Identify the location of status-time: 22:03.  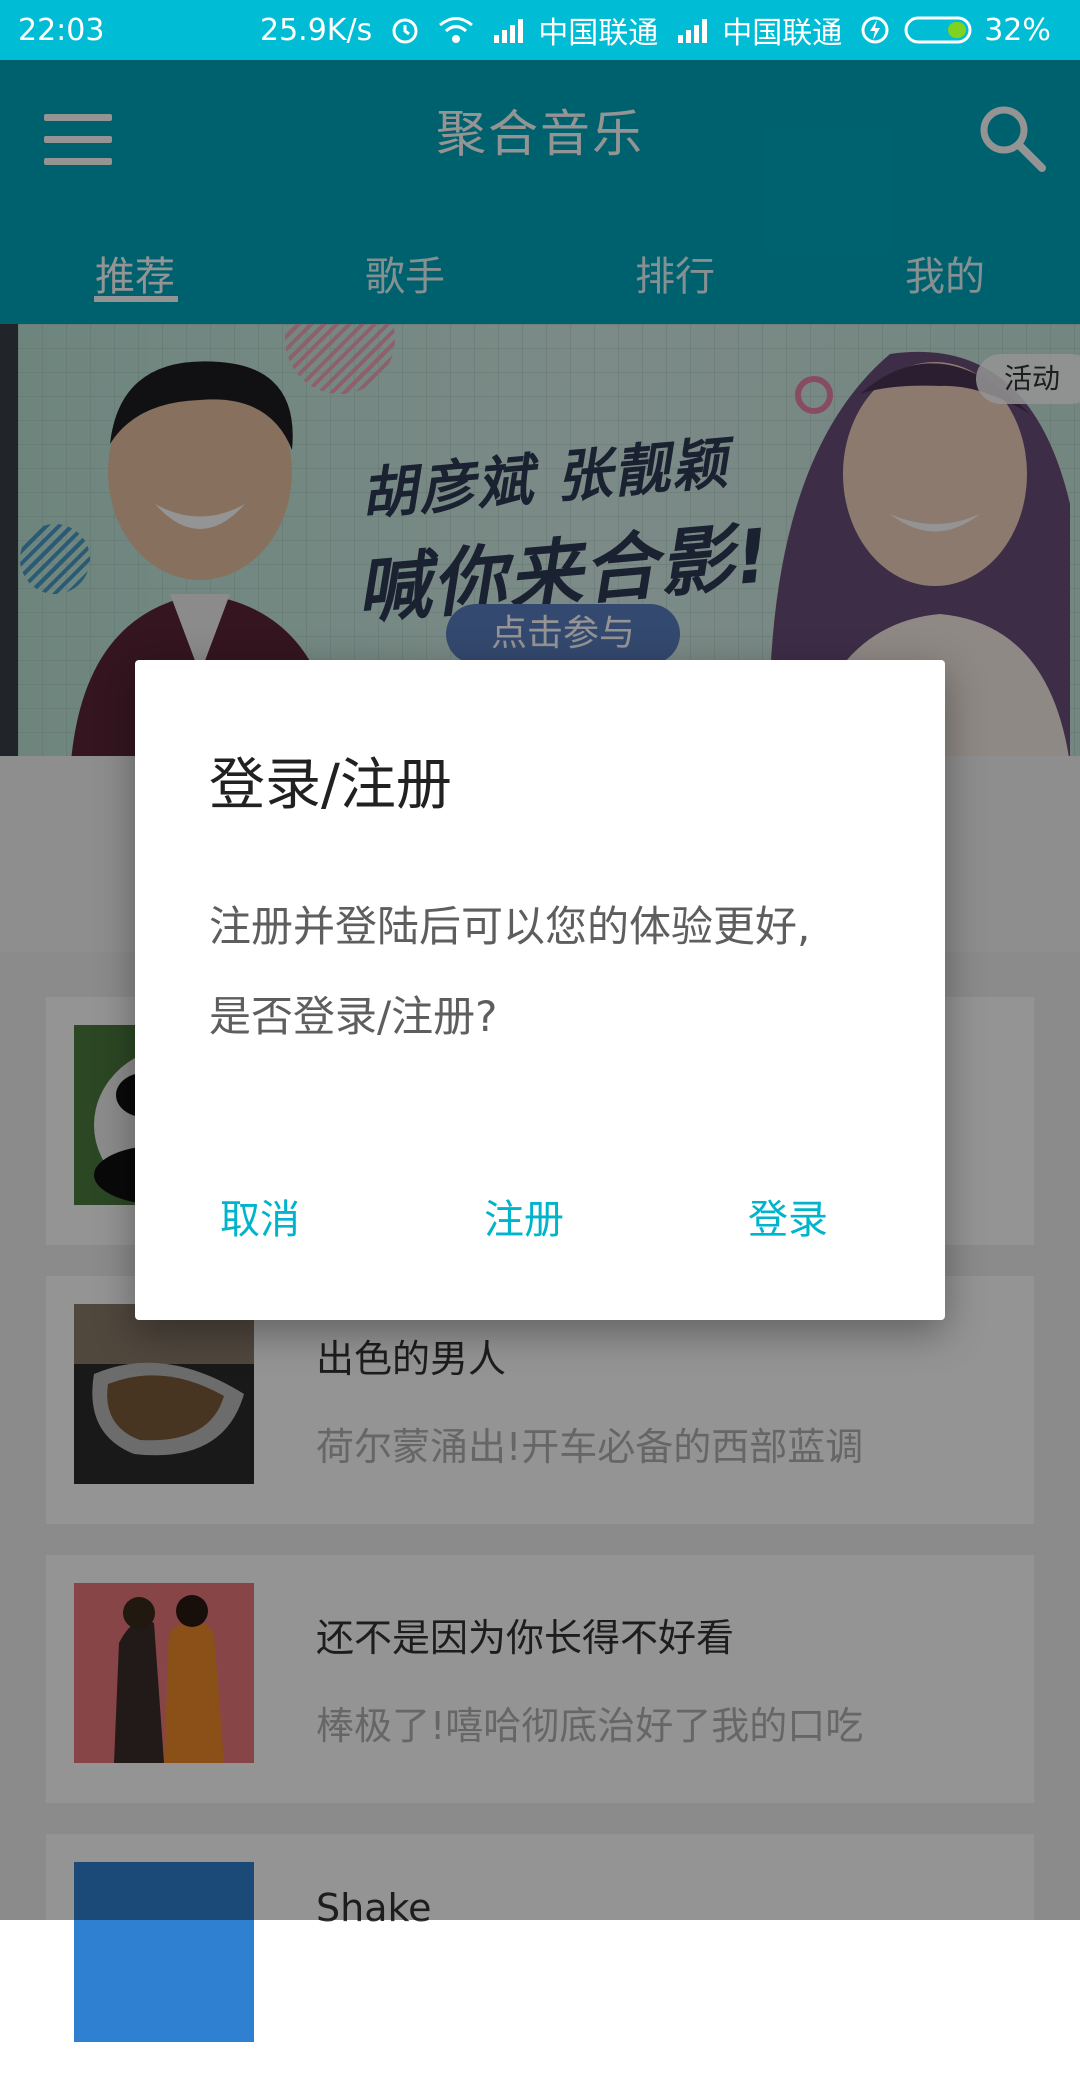
(61, 30).